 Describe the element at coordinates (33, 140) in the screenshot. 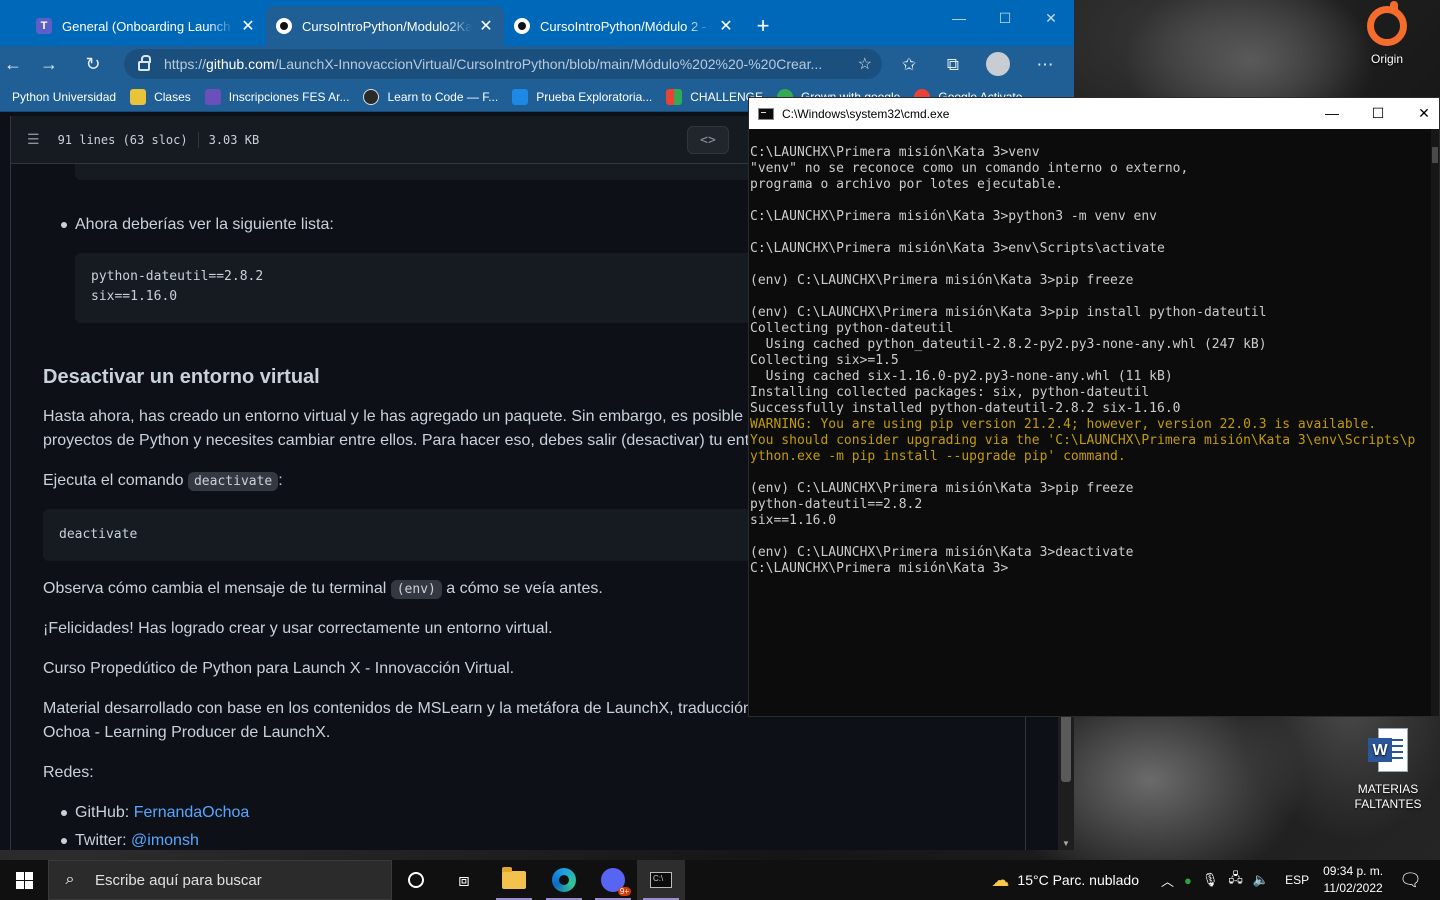

I see `outline-list-icon: ☰` at that location.